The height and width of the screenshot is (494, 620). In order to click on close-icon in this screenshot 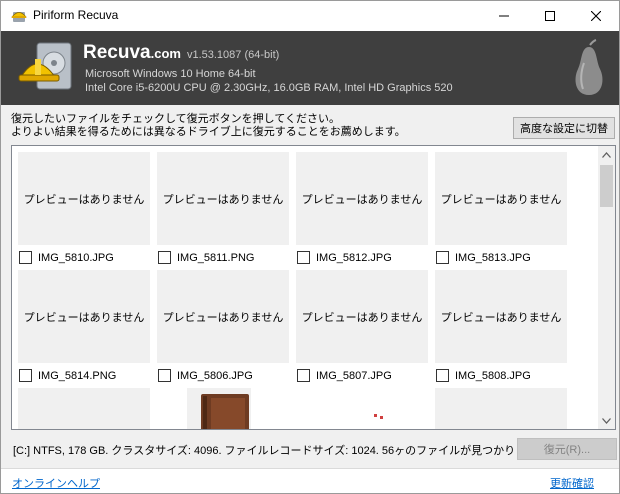, I will do `click(596, 16)`.